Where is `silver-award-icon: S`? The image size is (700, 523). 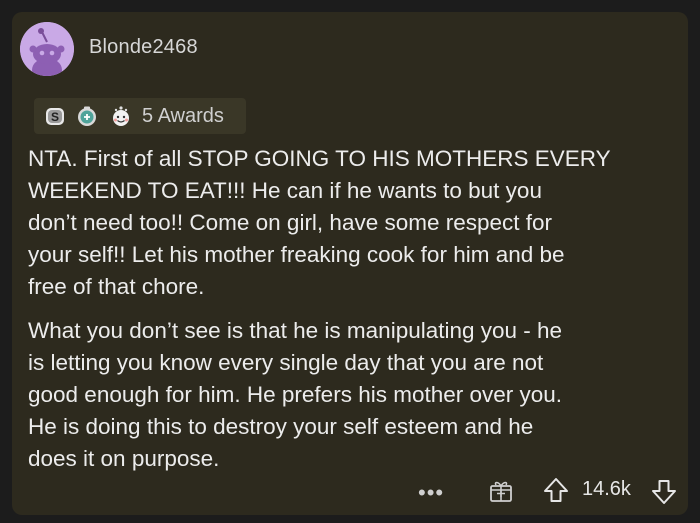 silver-award-icon: S is located at coordinates (55, 116).